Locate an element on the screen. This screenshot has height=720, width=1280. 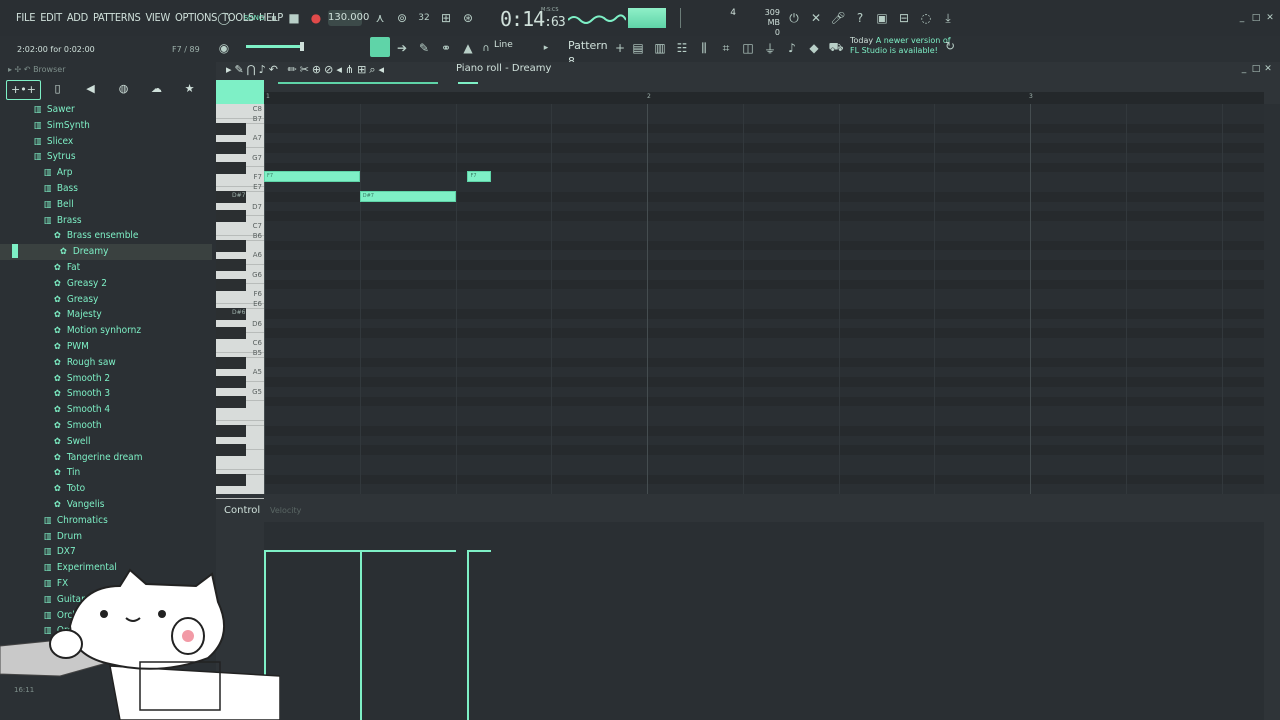
browser-tab-files: ▯ is located at coordinates (57, 90).